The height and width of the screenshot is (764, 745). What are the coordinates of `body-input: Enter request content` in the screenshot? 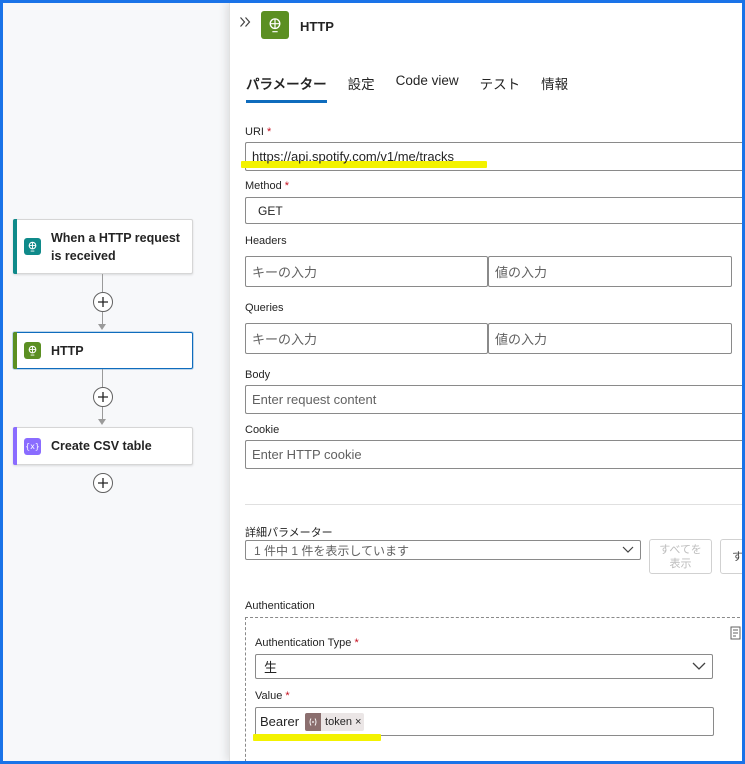 It's located at (493, 399).